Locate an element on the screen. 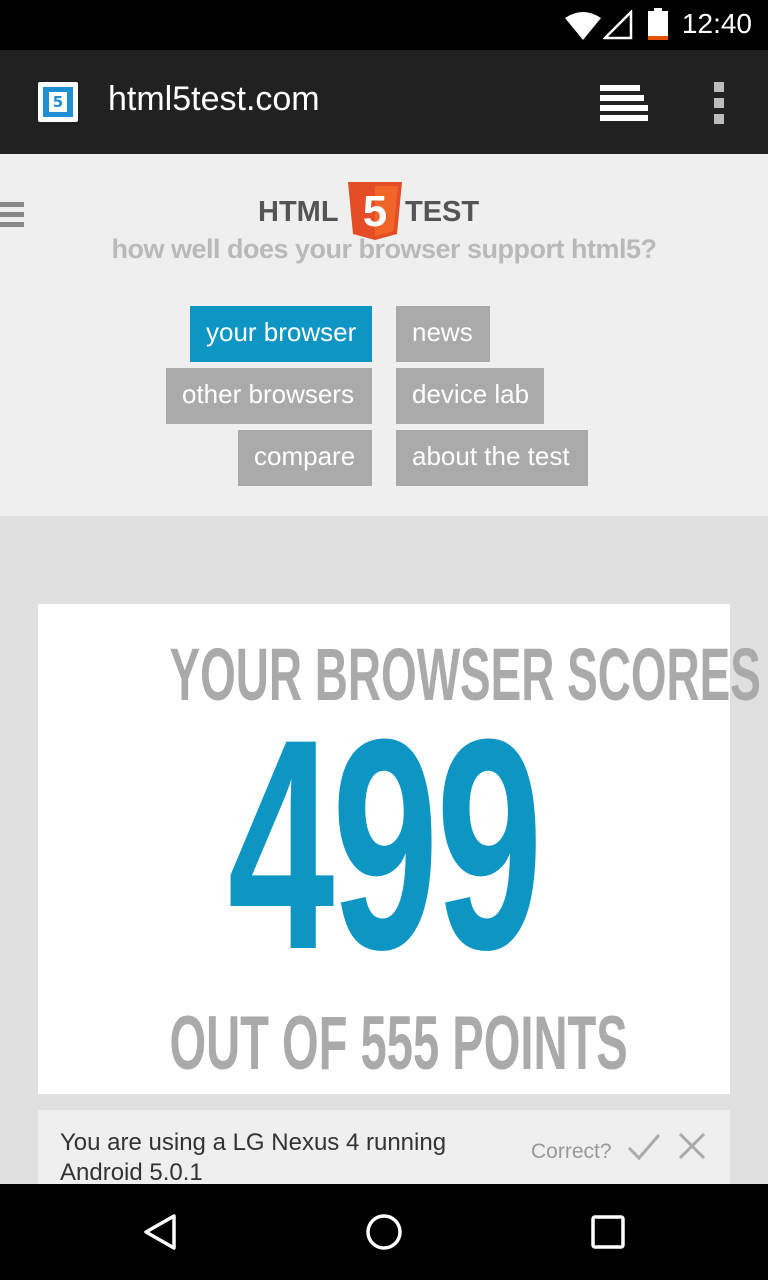  overflow-menu-icon is located at coordinates (720, 103).